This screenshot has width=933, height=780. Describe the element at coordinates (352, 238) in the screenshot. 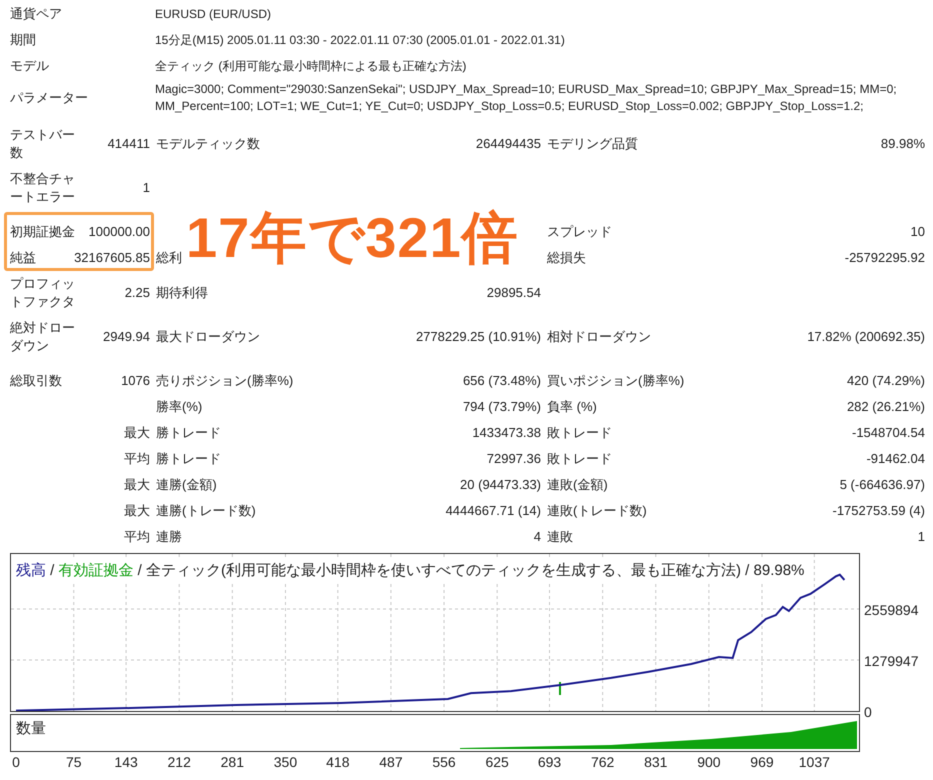

I see `annotation-text: 17年で321倍` at that location.